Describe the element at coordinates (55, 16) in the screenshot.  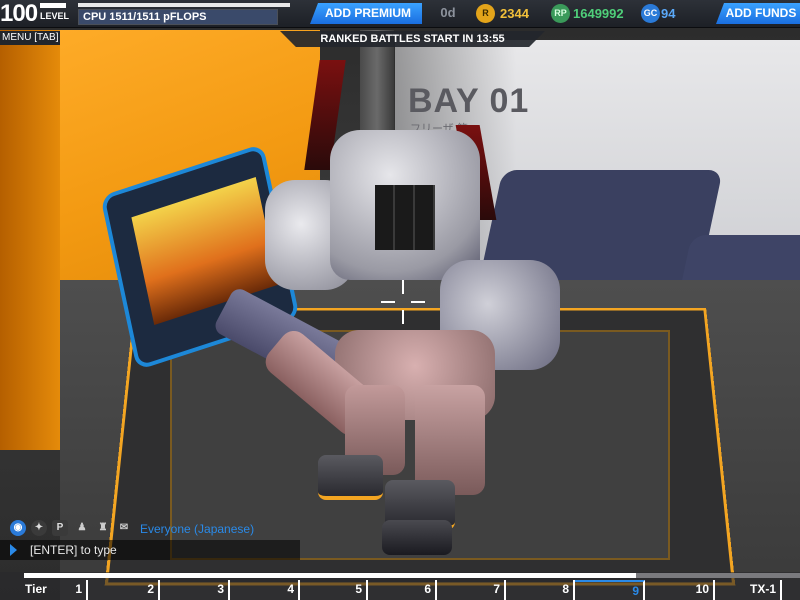
I see `player-level-label: LEVEL` at that location.